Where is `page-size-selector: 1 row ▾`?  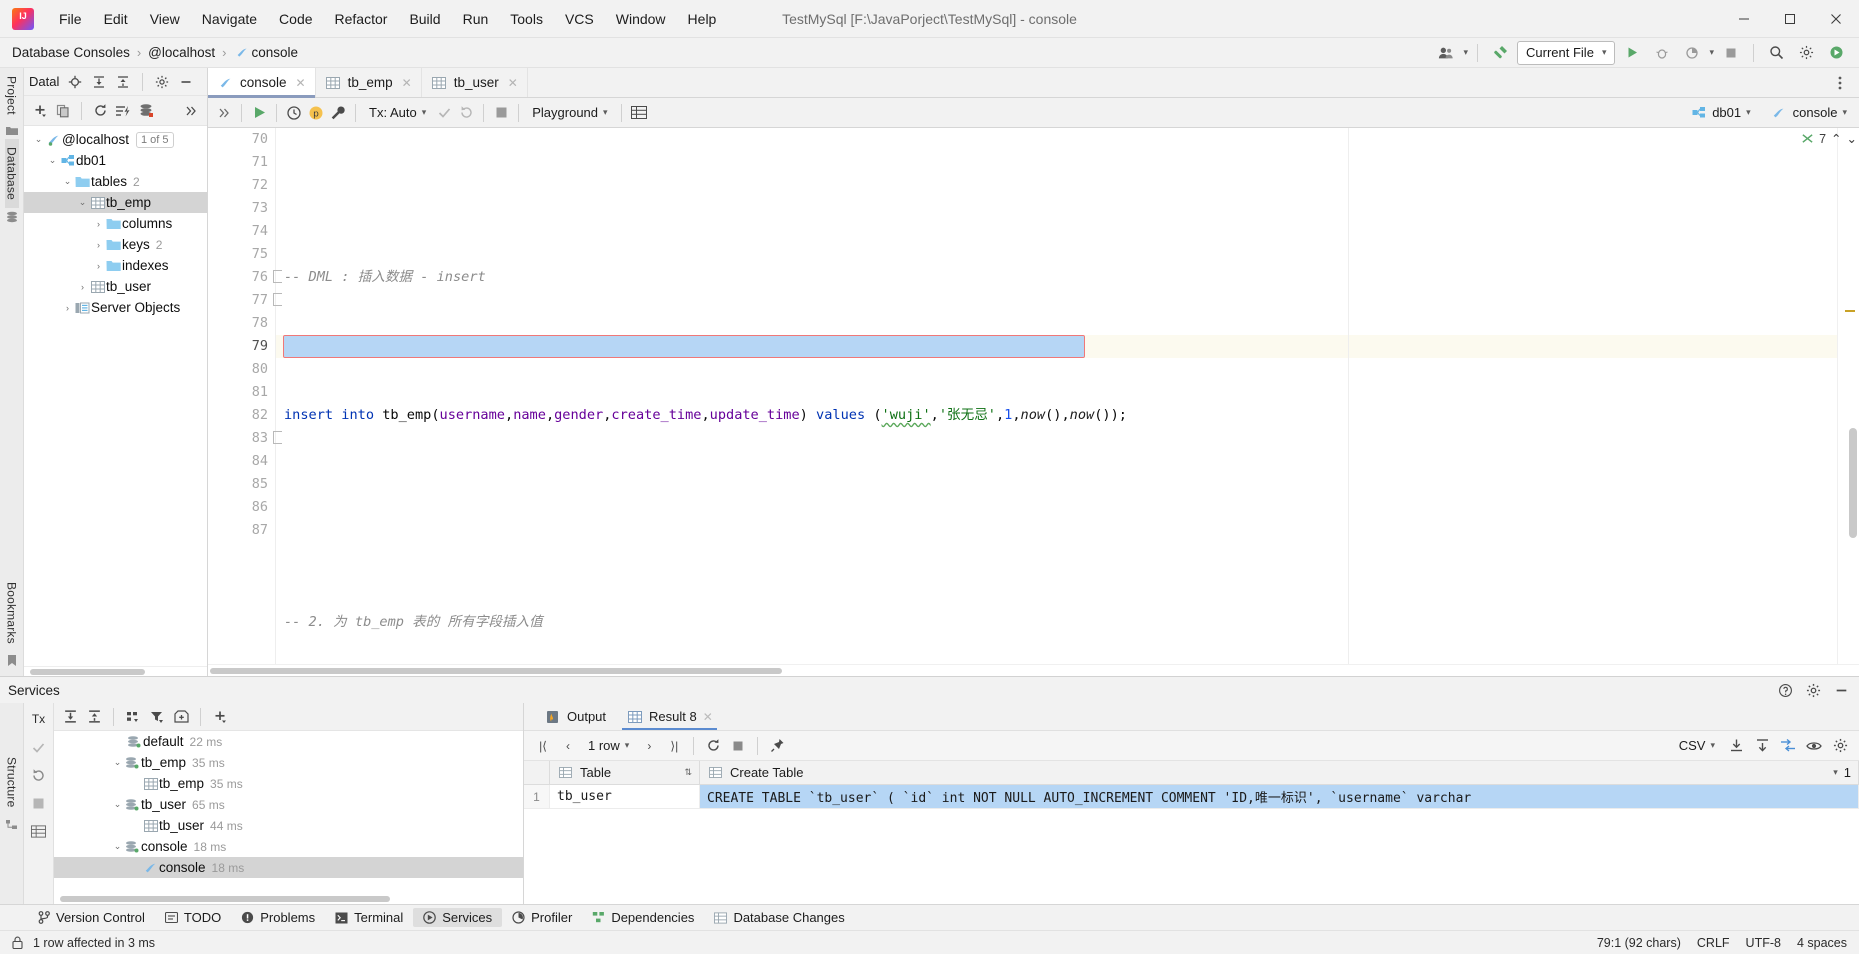 page-size-selector: 1 row ▾ is located at coordinates (608, 745).